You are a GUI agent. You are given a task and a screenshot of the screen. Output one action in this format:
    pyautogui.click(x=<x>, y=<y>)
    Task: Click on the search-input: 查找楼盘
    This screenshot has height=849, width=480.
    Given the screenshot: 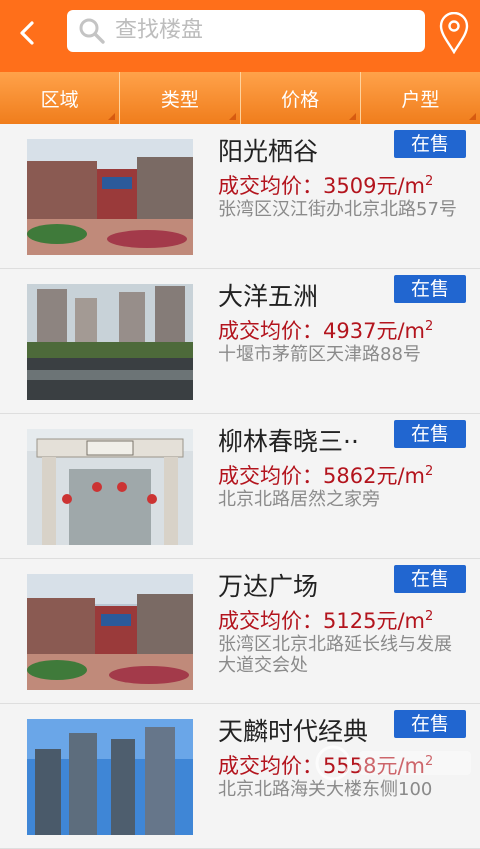 What is the action you would take?
    pyautogui.click(x=246, y=31)
    